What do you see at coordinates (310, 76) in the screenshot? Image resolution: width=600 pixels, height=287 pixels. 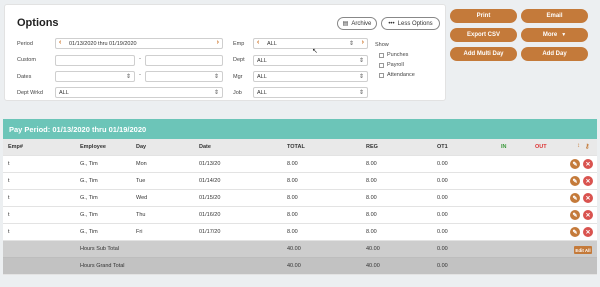 I see `mgr-select: ALL ⇕` at bounding box center [310, 76].